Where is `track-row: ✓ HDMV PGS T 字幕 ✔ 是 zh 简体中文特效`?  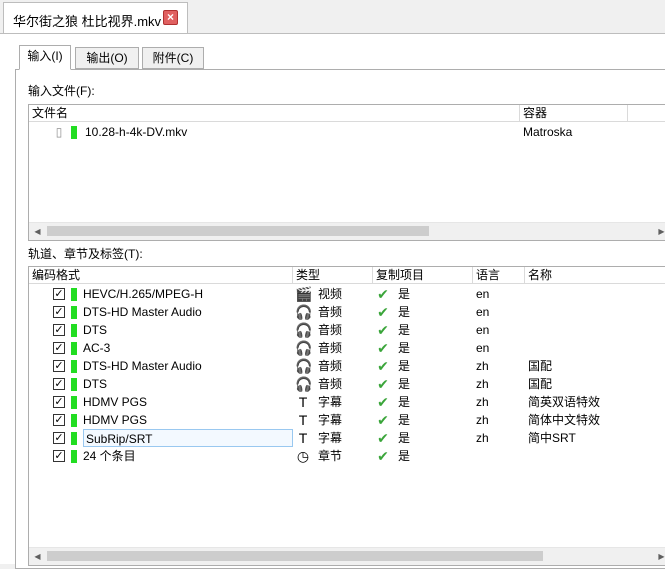
track-row: ✓ HDMV PGS T 字幕 ✔ 是 zh 简体中文特效 is located at coordinates (347, 420).